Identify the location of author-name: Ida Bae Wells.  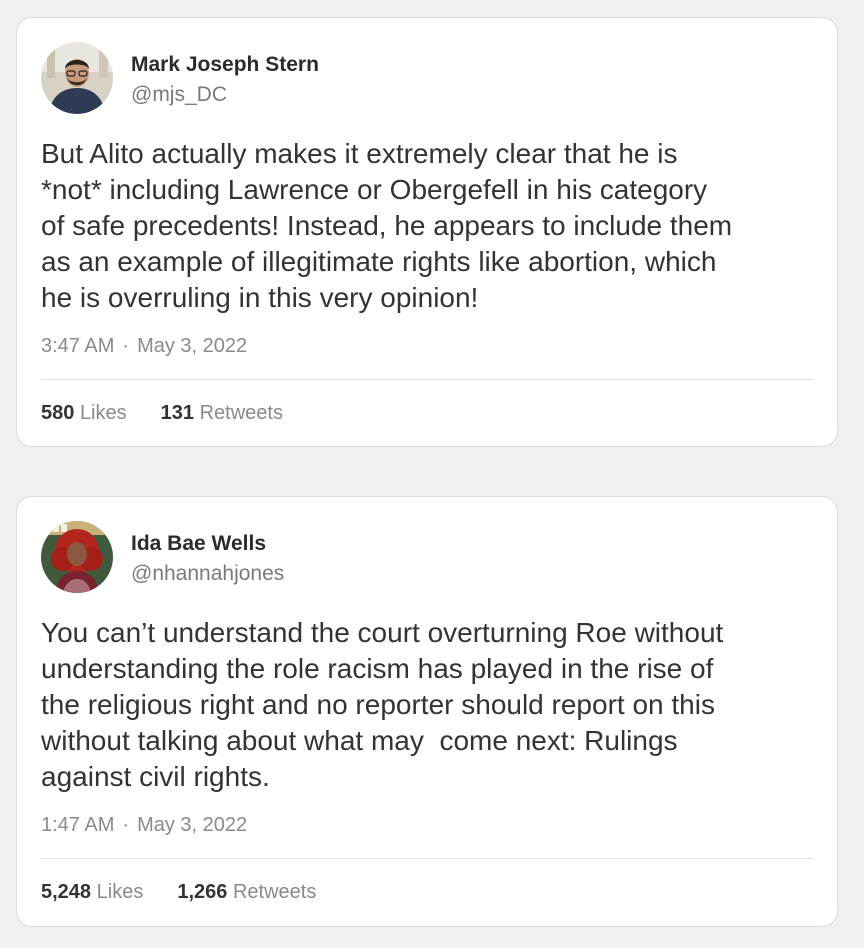
(198, 544).